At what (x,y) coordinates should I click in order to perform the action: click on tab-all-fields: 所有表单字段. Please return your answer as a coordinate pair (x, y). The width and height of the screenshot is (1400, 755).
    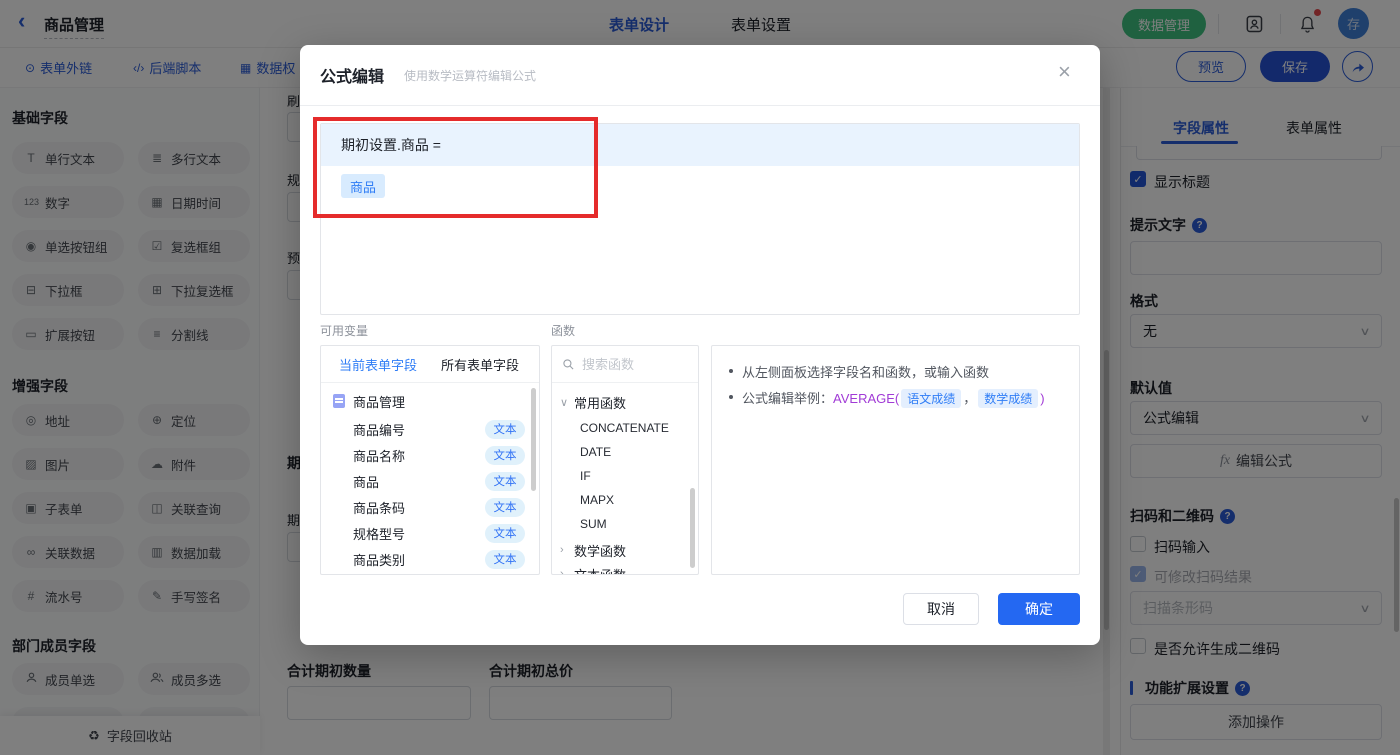
    Looking at the image, I should click on (480, 364).